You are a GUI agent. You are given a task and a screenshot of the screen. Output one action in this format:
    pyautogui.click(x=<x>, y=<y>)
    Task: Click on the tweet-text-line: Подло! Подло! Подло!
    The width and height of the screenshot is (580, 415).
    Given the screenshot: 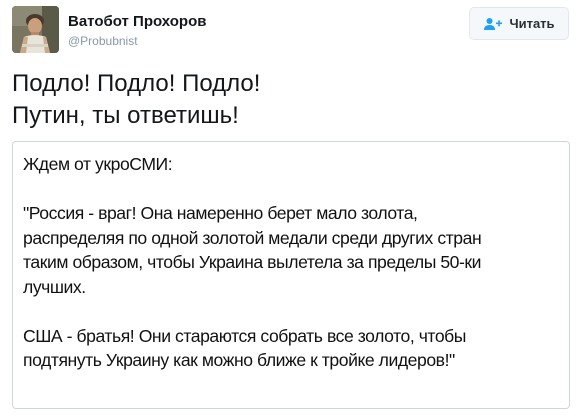 What is the action you would take?
    pyautogui.click(x=136, y=83)
    